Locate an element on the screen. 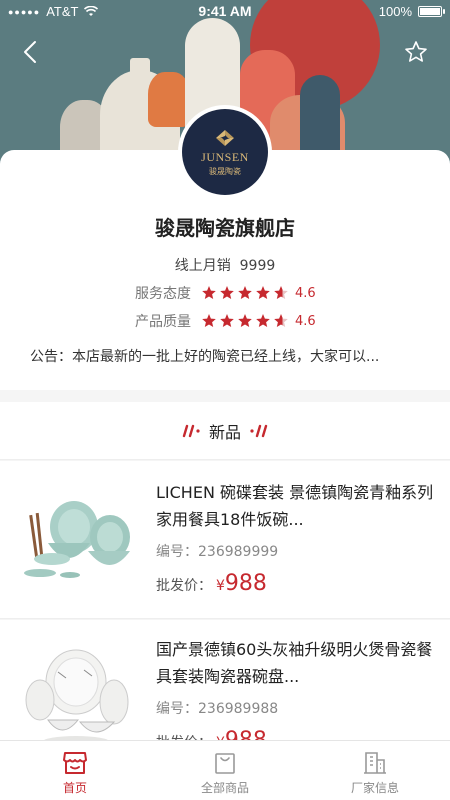 Image resolution: width=450 pixels, height=800 pixels. rating-quality: 产品质量 4.6 is located at coordinates (225, 321).